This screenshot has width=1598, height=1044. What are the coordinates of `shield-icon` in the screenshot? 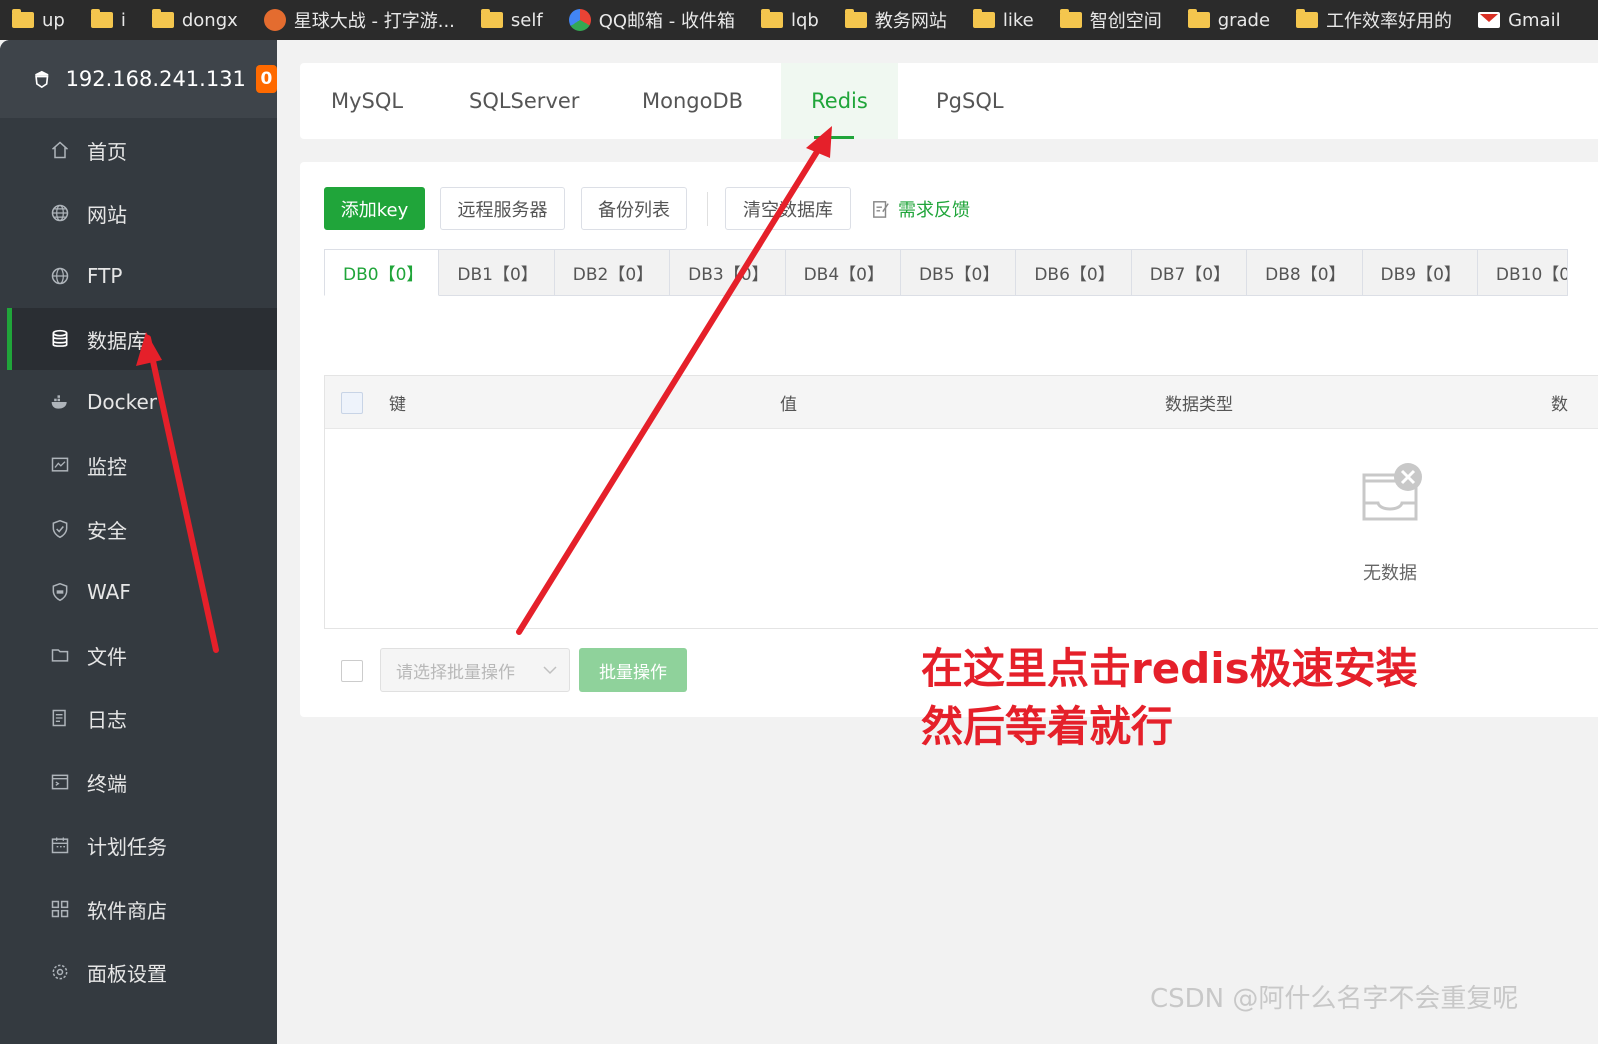 It's located at (60, 529).